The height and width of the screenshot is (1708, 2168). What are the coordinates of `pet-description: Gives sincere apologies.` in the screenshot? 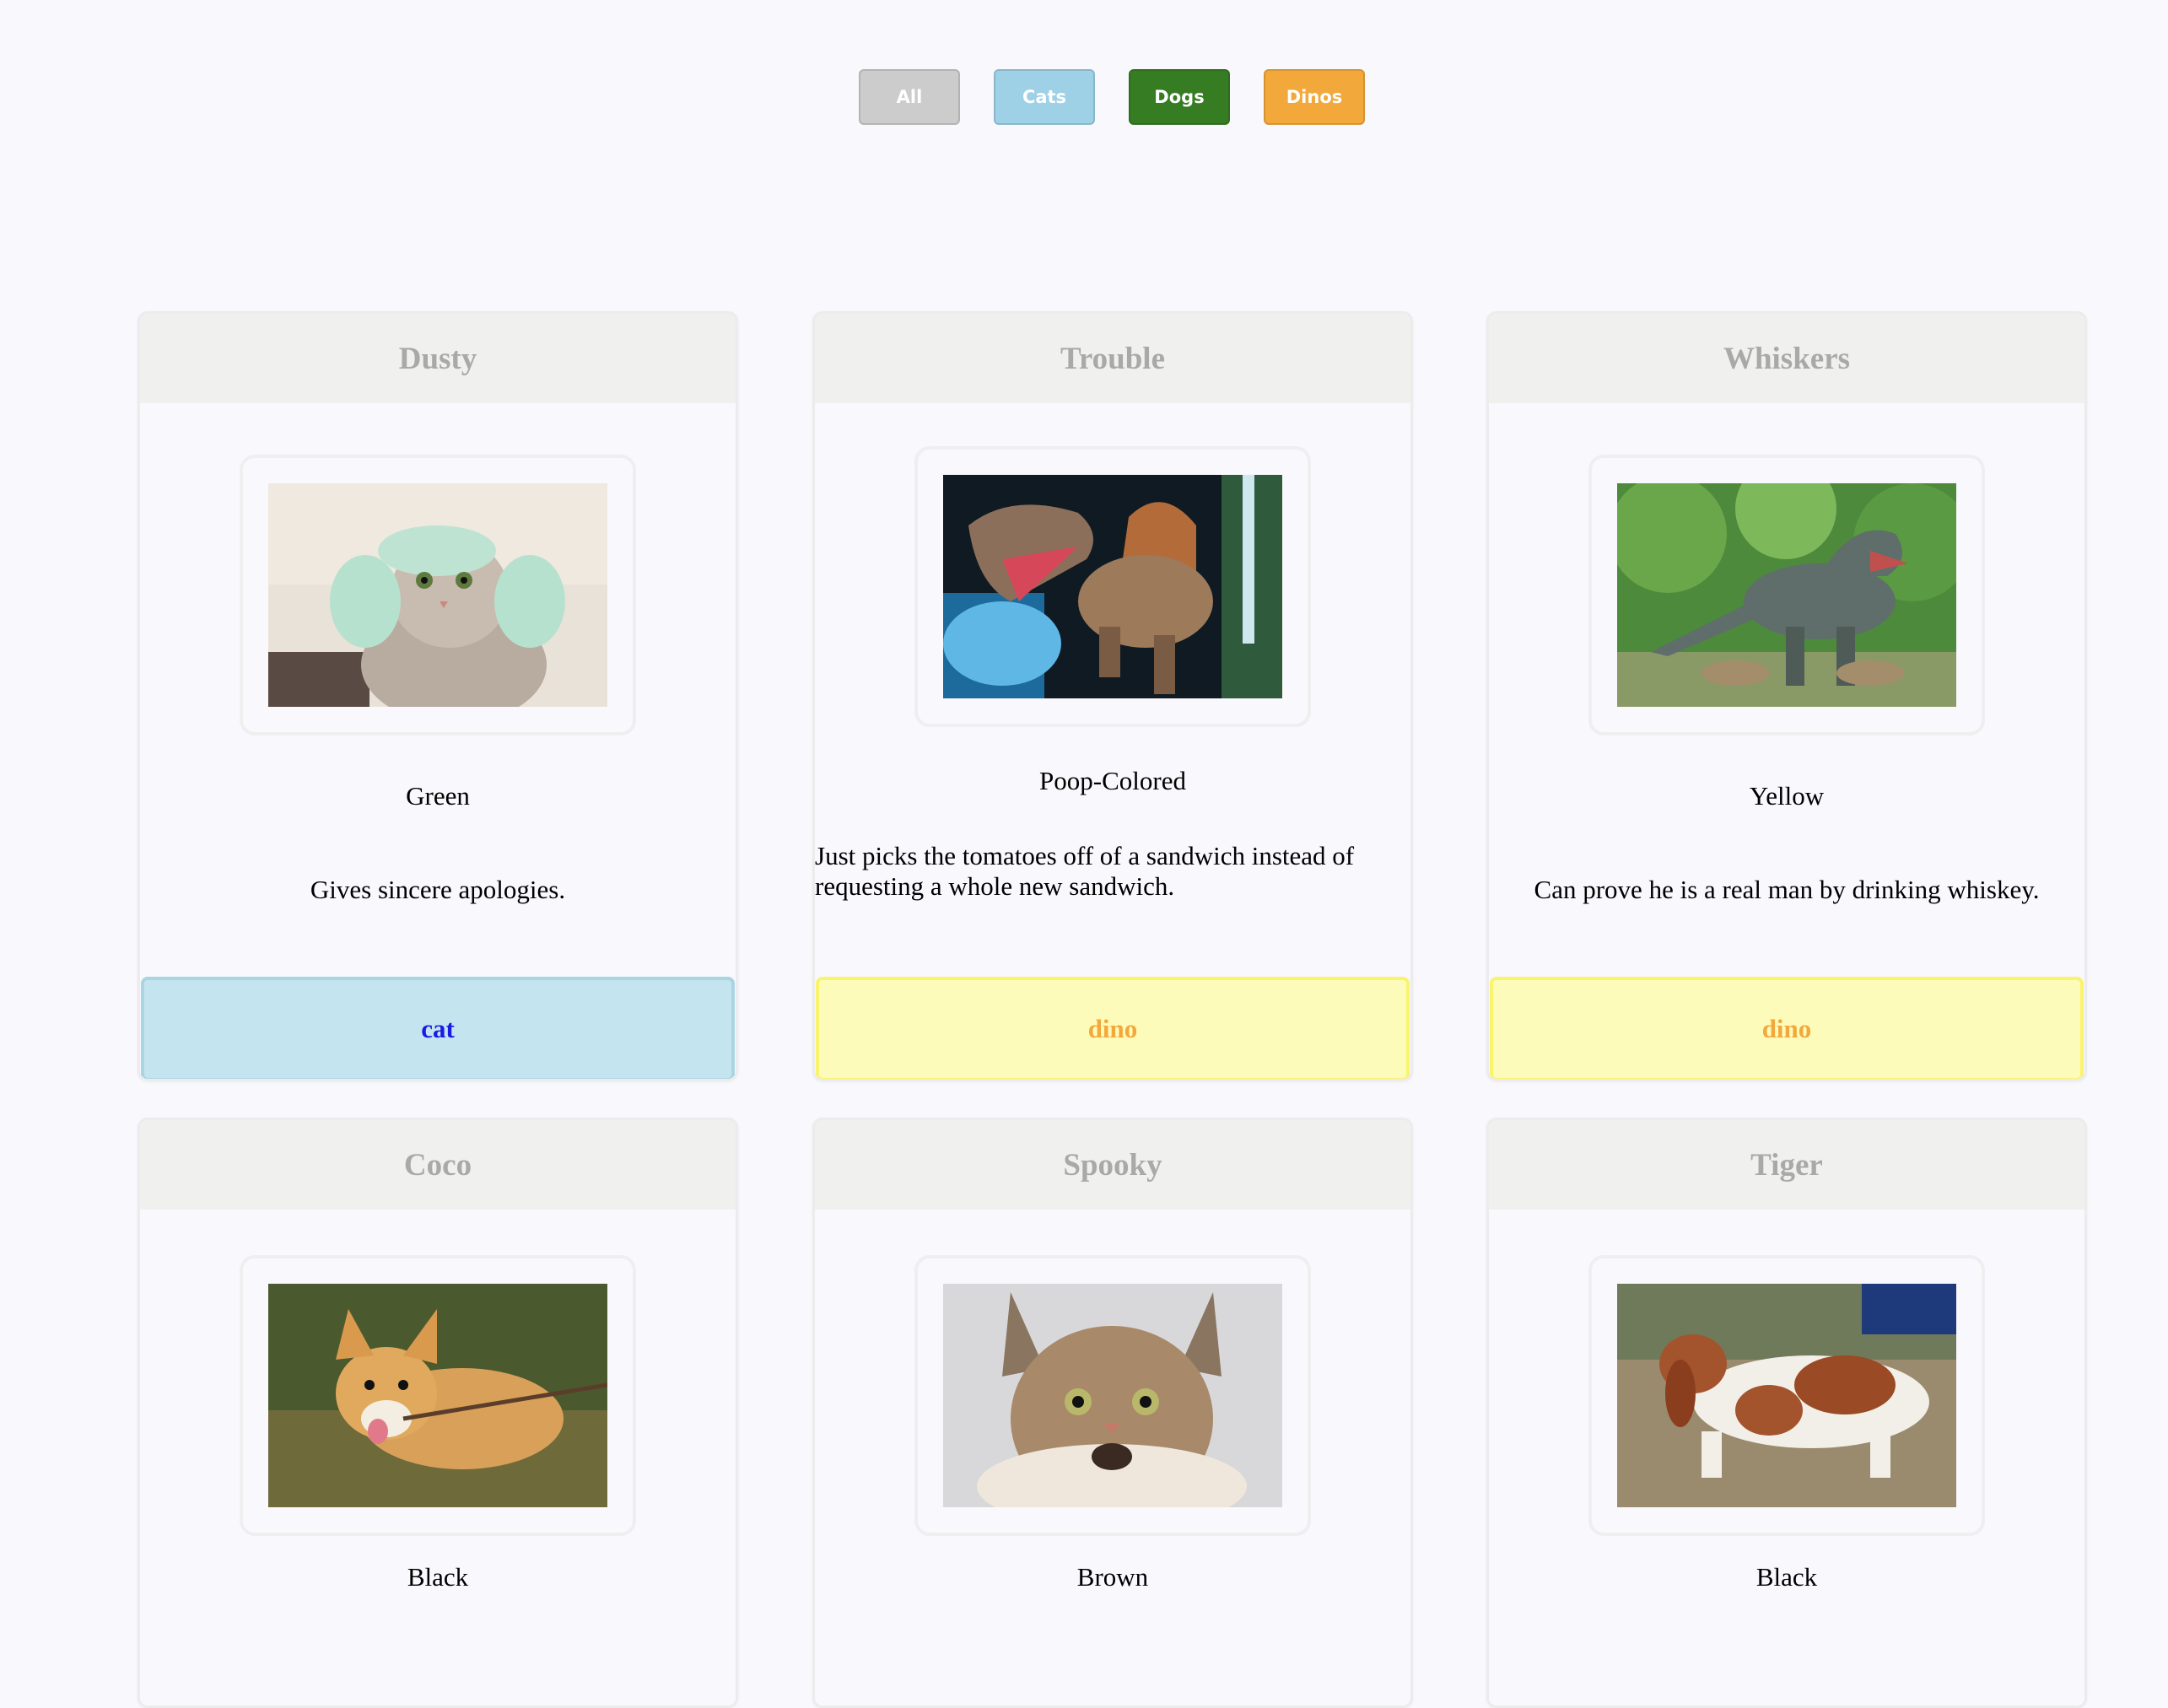 It's located at (438, 890).